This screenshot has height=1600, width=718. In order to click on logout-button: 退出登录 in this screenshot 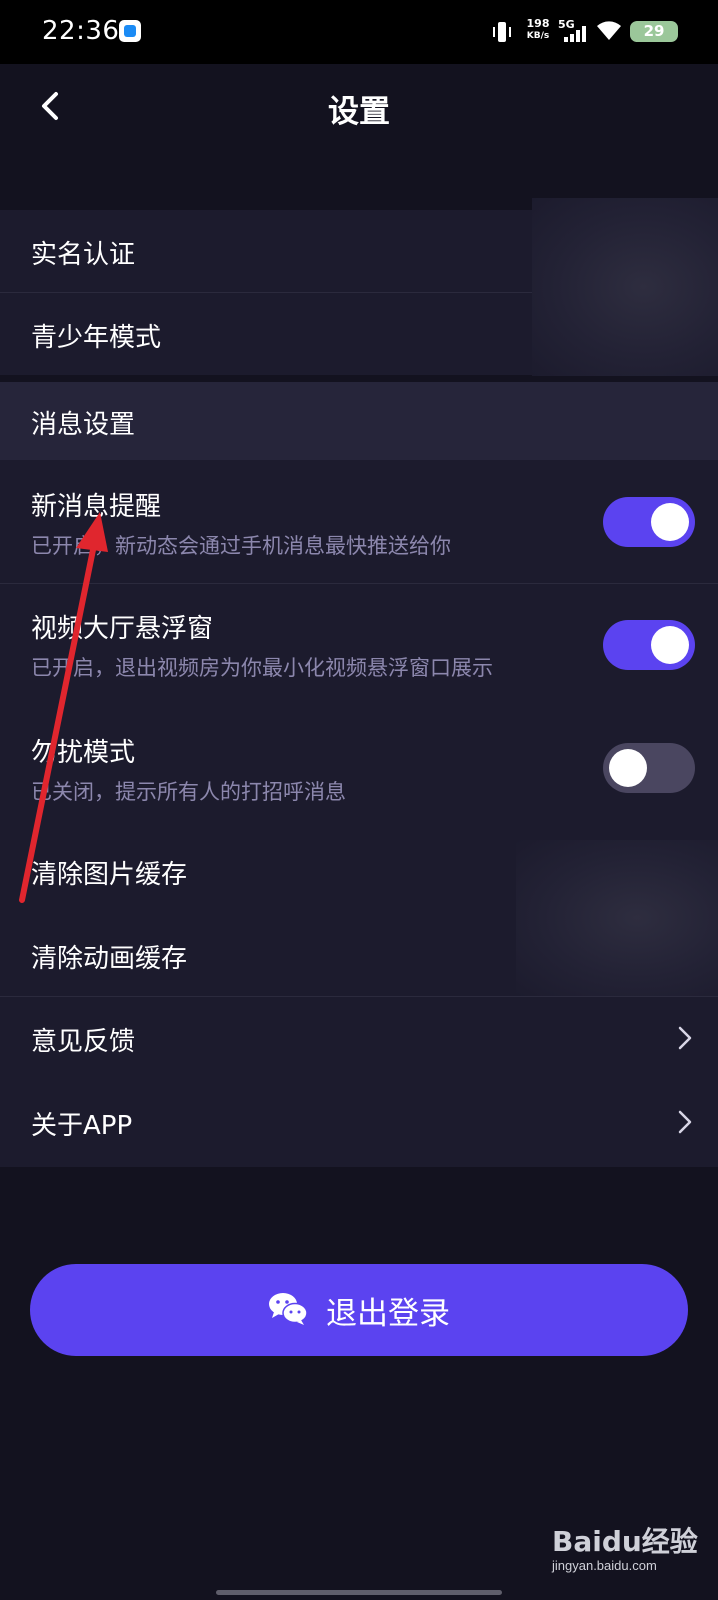, I will do `click(359, 1310)`.